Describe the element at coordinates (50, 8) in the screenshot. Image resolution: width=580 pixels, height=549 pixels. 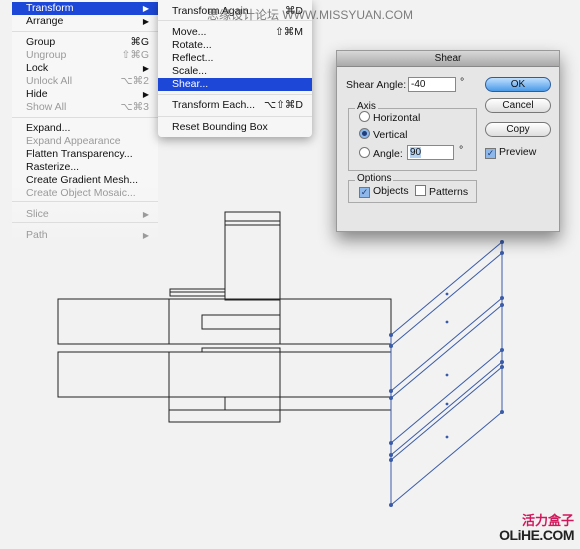
I see `menu-item-label: Transform` at that location.